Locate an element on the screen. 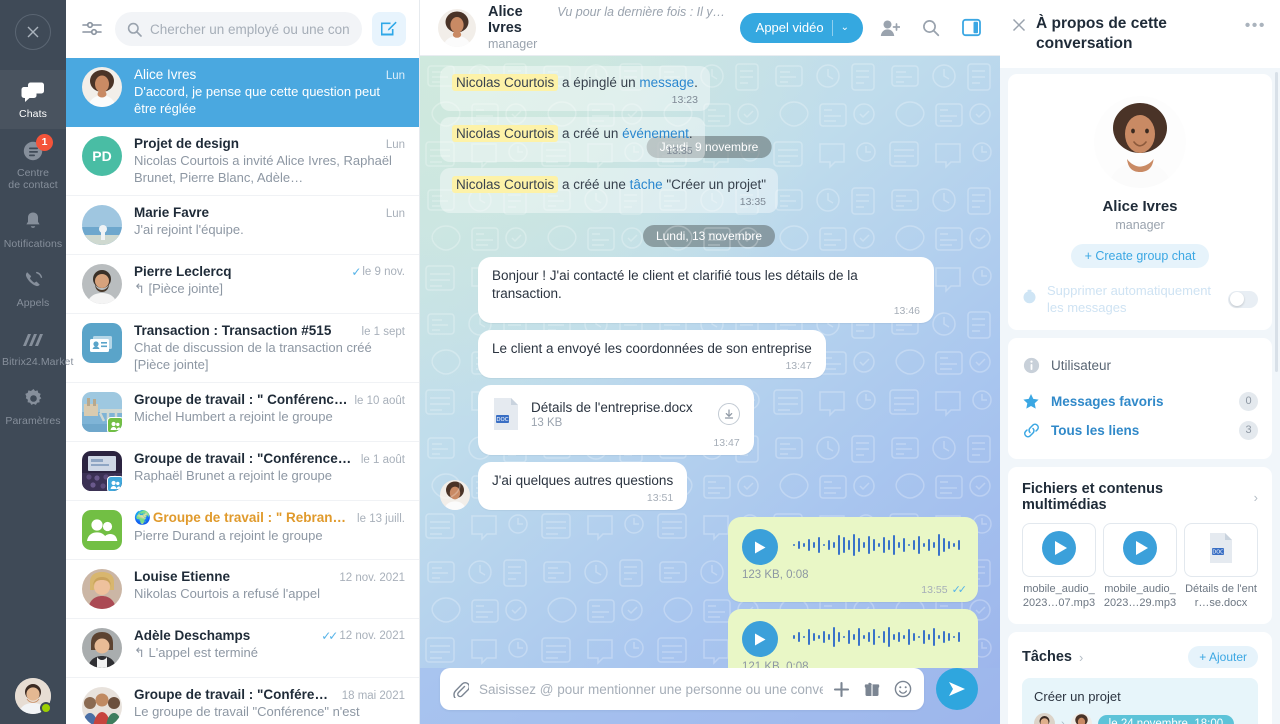 This screenshot has height=724, width=1280. add-task-button: + Ajouter is located at coordinates (1223, 657).